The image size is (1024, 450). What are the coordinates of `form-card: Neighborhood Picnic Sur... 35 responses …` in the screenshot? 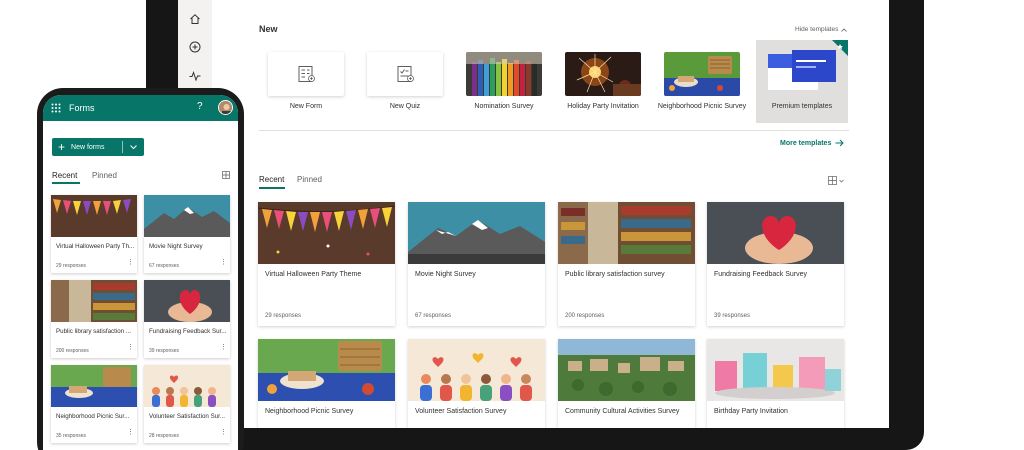 It's located at (94, 404).